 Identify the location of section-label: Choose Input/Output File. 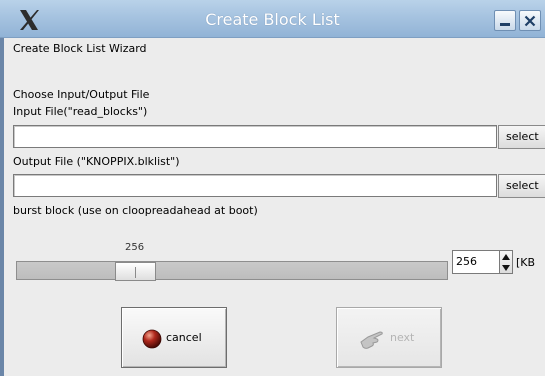
(81, 94).